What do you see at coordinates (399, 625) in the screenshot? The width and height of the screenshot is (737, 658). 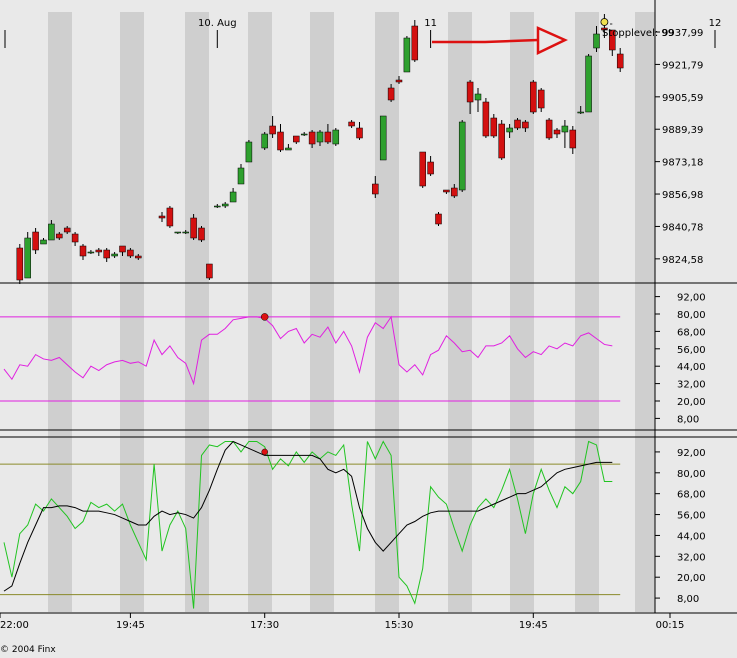 I see `time-tick-label-3: 15:30` at bounding box center [399, 625].